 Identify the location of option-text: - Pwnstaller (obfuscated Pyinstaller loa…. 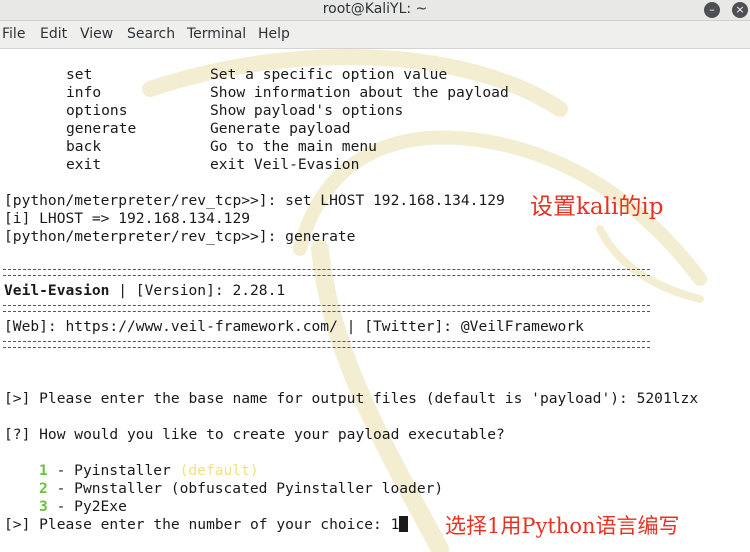
(245, 488).